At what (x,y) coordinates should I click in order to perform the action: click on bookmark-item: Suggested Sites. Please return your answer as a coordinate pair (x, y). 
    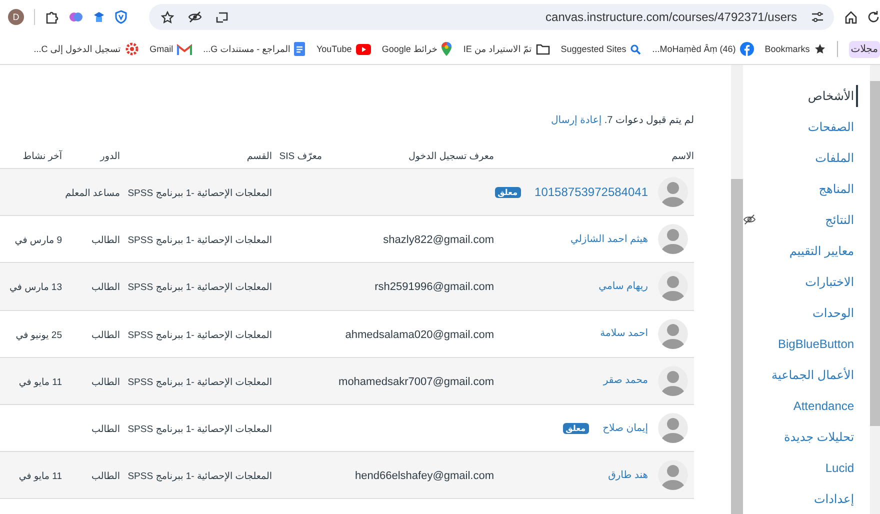
    Looking at the image, I should click on (601, 49).